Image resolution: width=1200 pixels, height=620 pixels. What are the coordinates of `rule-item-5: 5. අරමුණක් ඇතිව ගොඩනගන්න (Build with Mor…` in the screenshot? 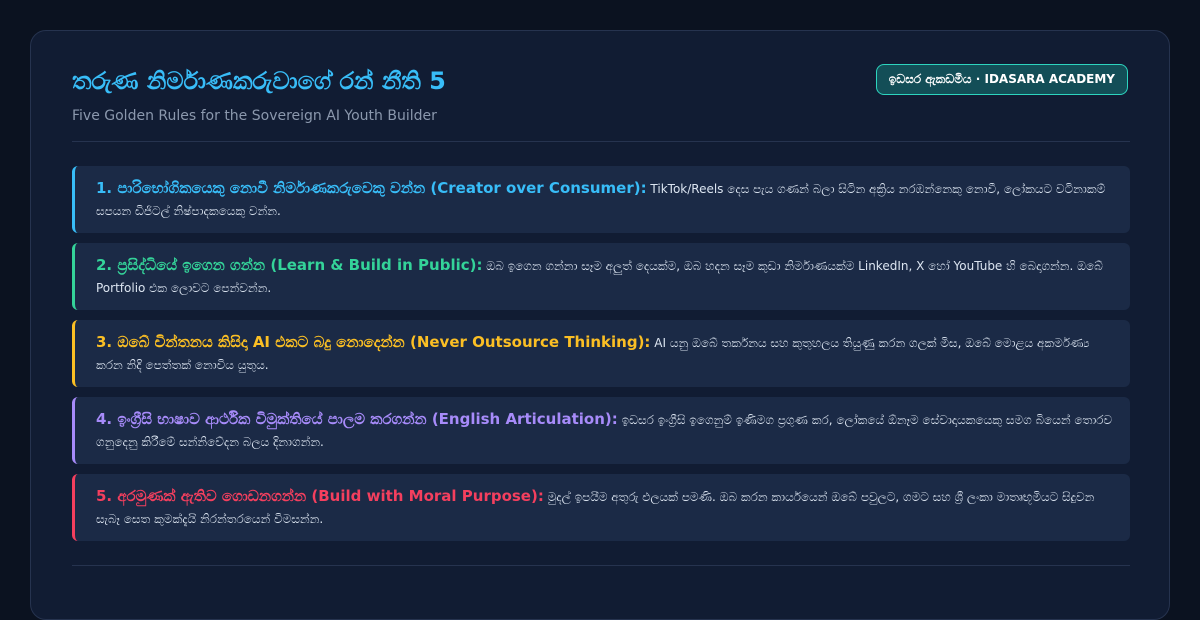 It's located at (601, 507).